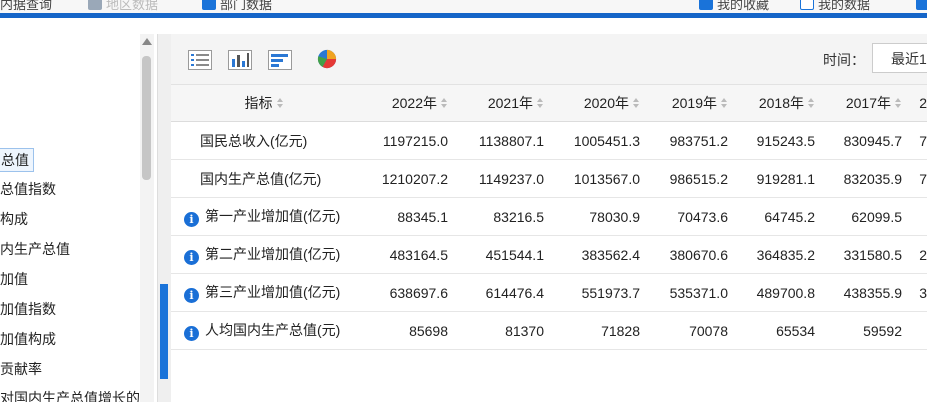 The height and width of the screenshot is (402, 927). What do you see at coordinates (592, 330) in the screenshot?
I see `table-cell: 71828` at bounding box center [592, 330].